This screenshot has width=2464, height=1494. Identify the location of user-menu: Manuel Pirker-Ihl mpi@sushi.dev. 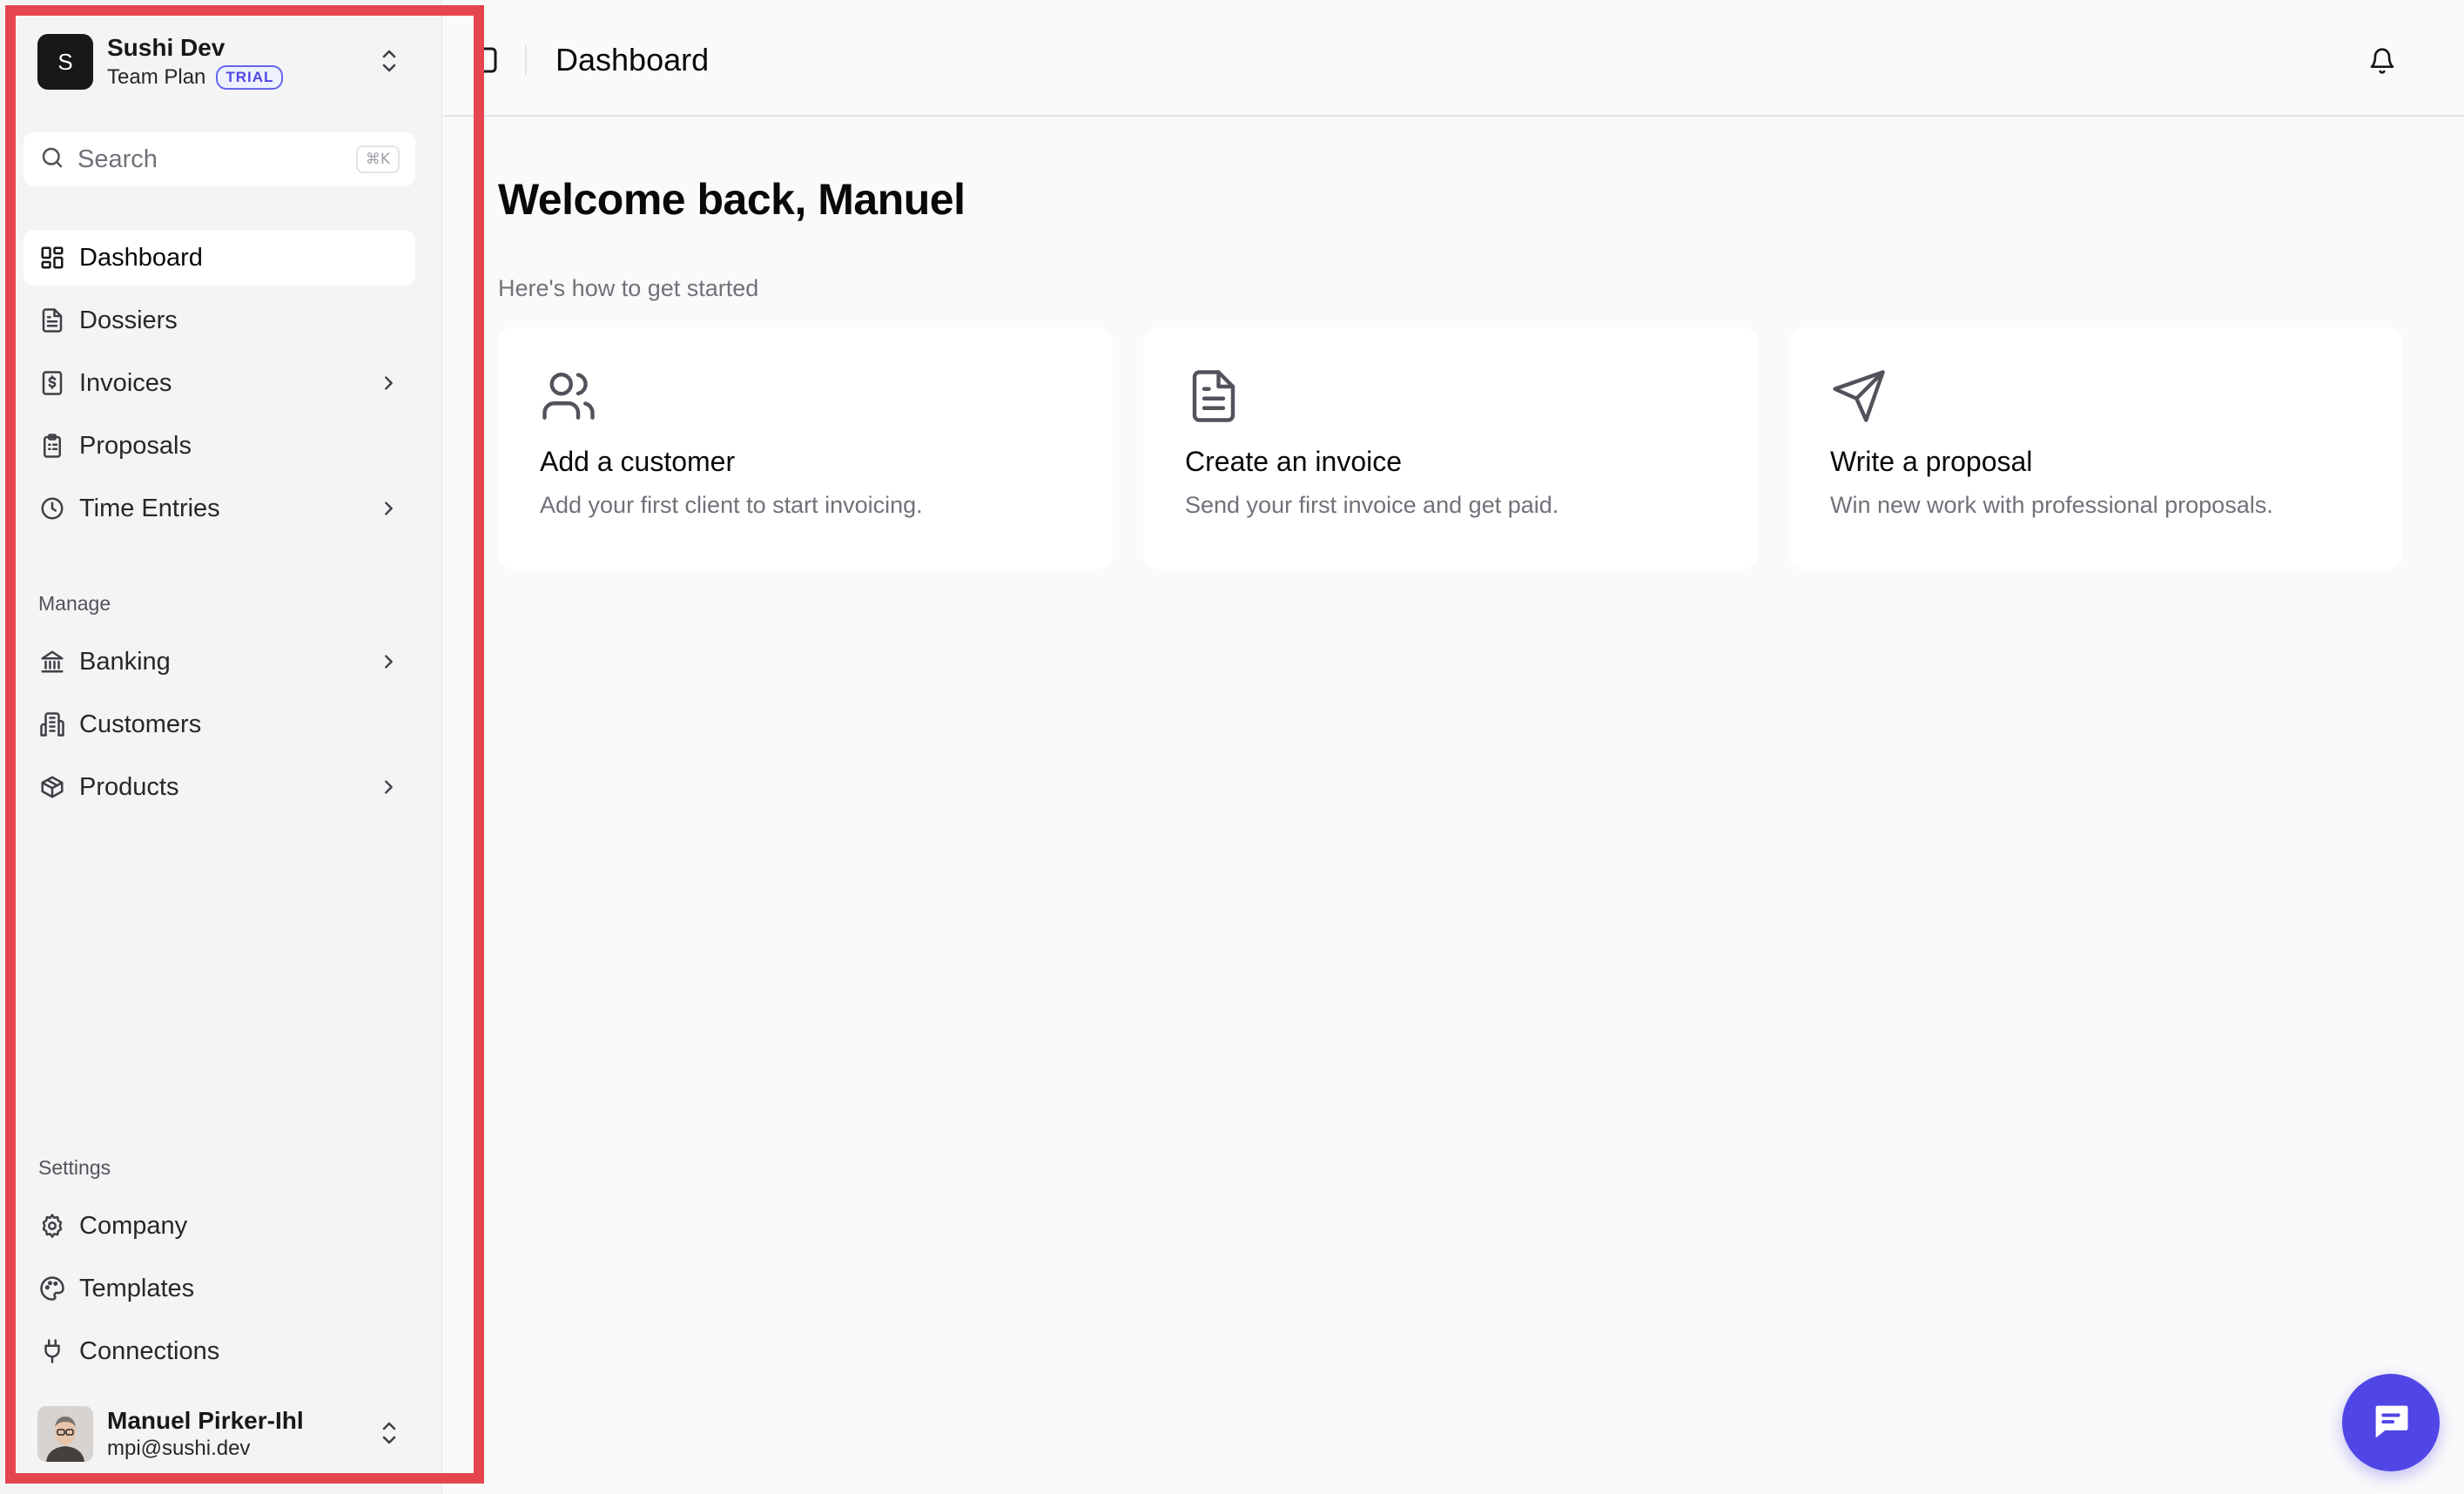
(220, 1433).